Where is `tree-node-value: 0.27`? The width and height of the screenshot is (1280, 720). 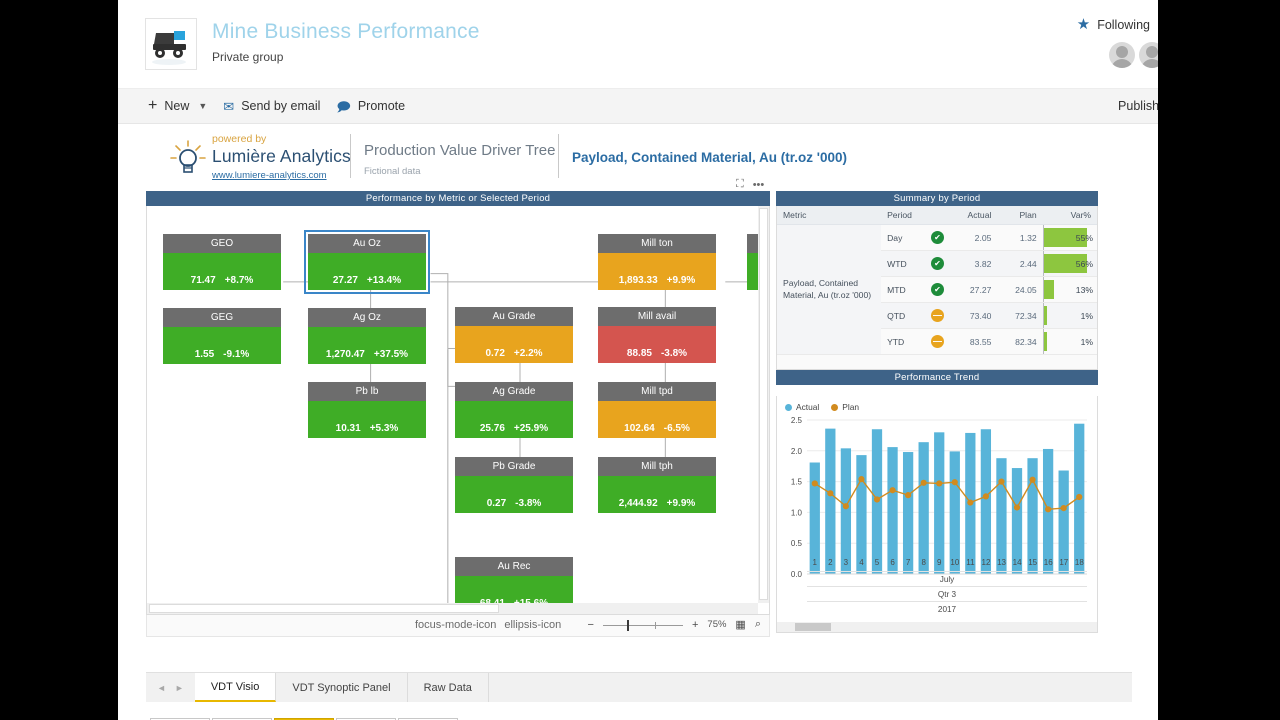 tree-node-value: 0.27 is located at coordinates (496, 503).